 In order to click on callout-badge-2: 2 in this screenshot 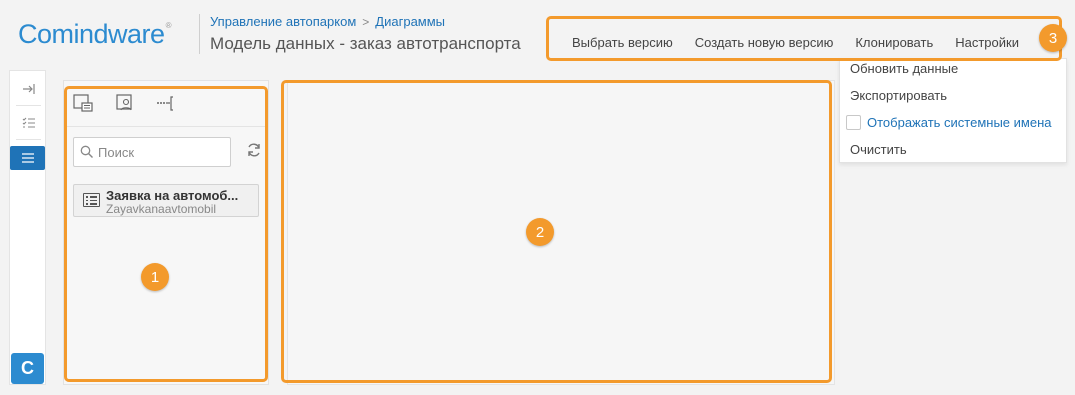, I will do `click(540, 232)`.